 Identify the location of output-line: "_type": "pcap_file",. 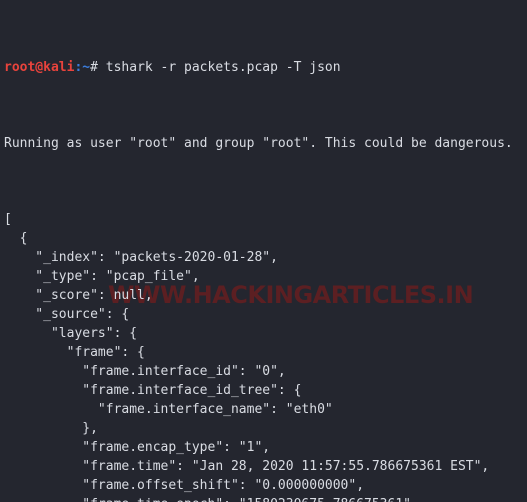
(102, 276).